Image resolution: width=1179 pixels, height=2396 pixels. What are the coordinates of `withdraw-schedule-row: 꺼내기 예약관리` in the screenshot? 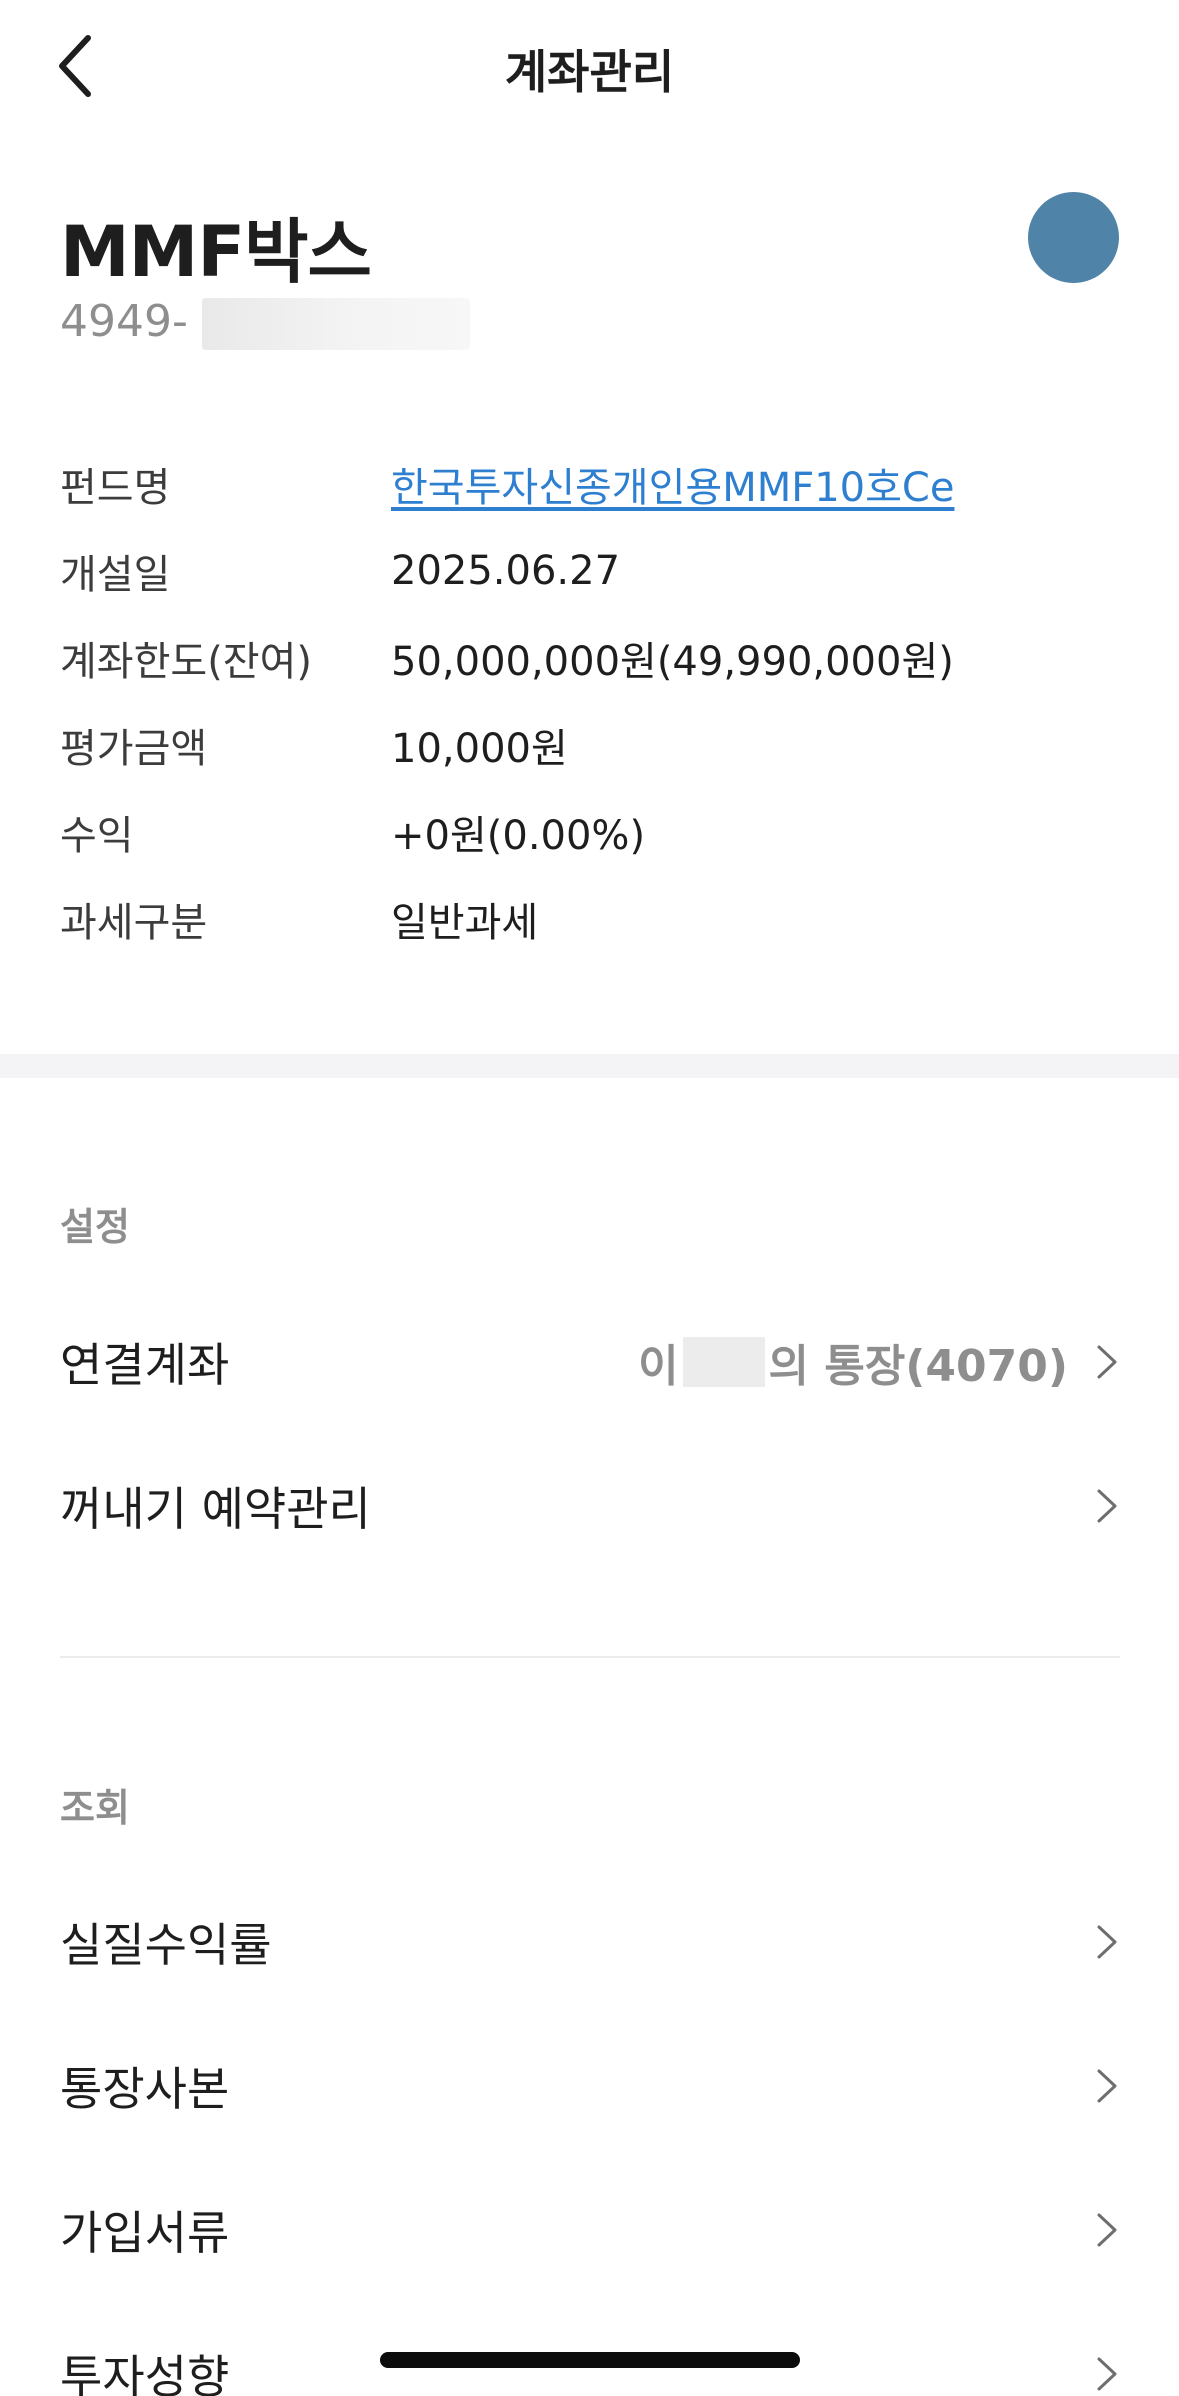 It's located at (590, 1506).